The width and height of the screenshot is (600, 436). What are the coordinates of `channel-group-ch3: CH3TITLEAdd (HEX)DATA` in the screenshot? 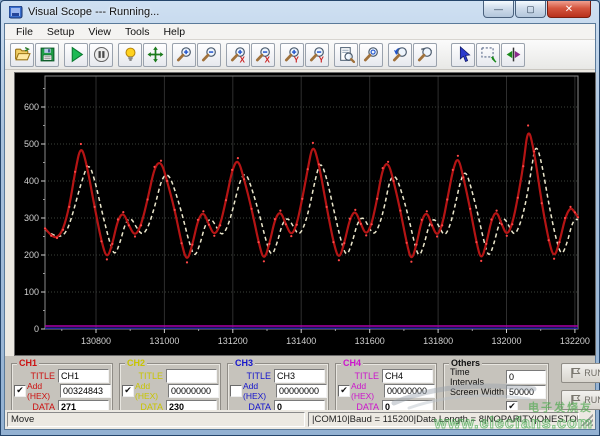 It's located at (278, 387).